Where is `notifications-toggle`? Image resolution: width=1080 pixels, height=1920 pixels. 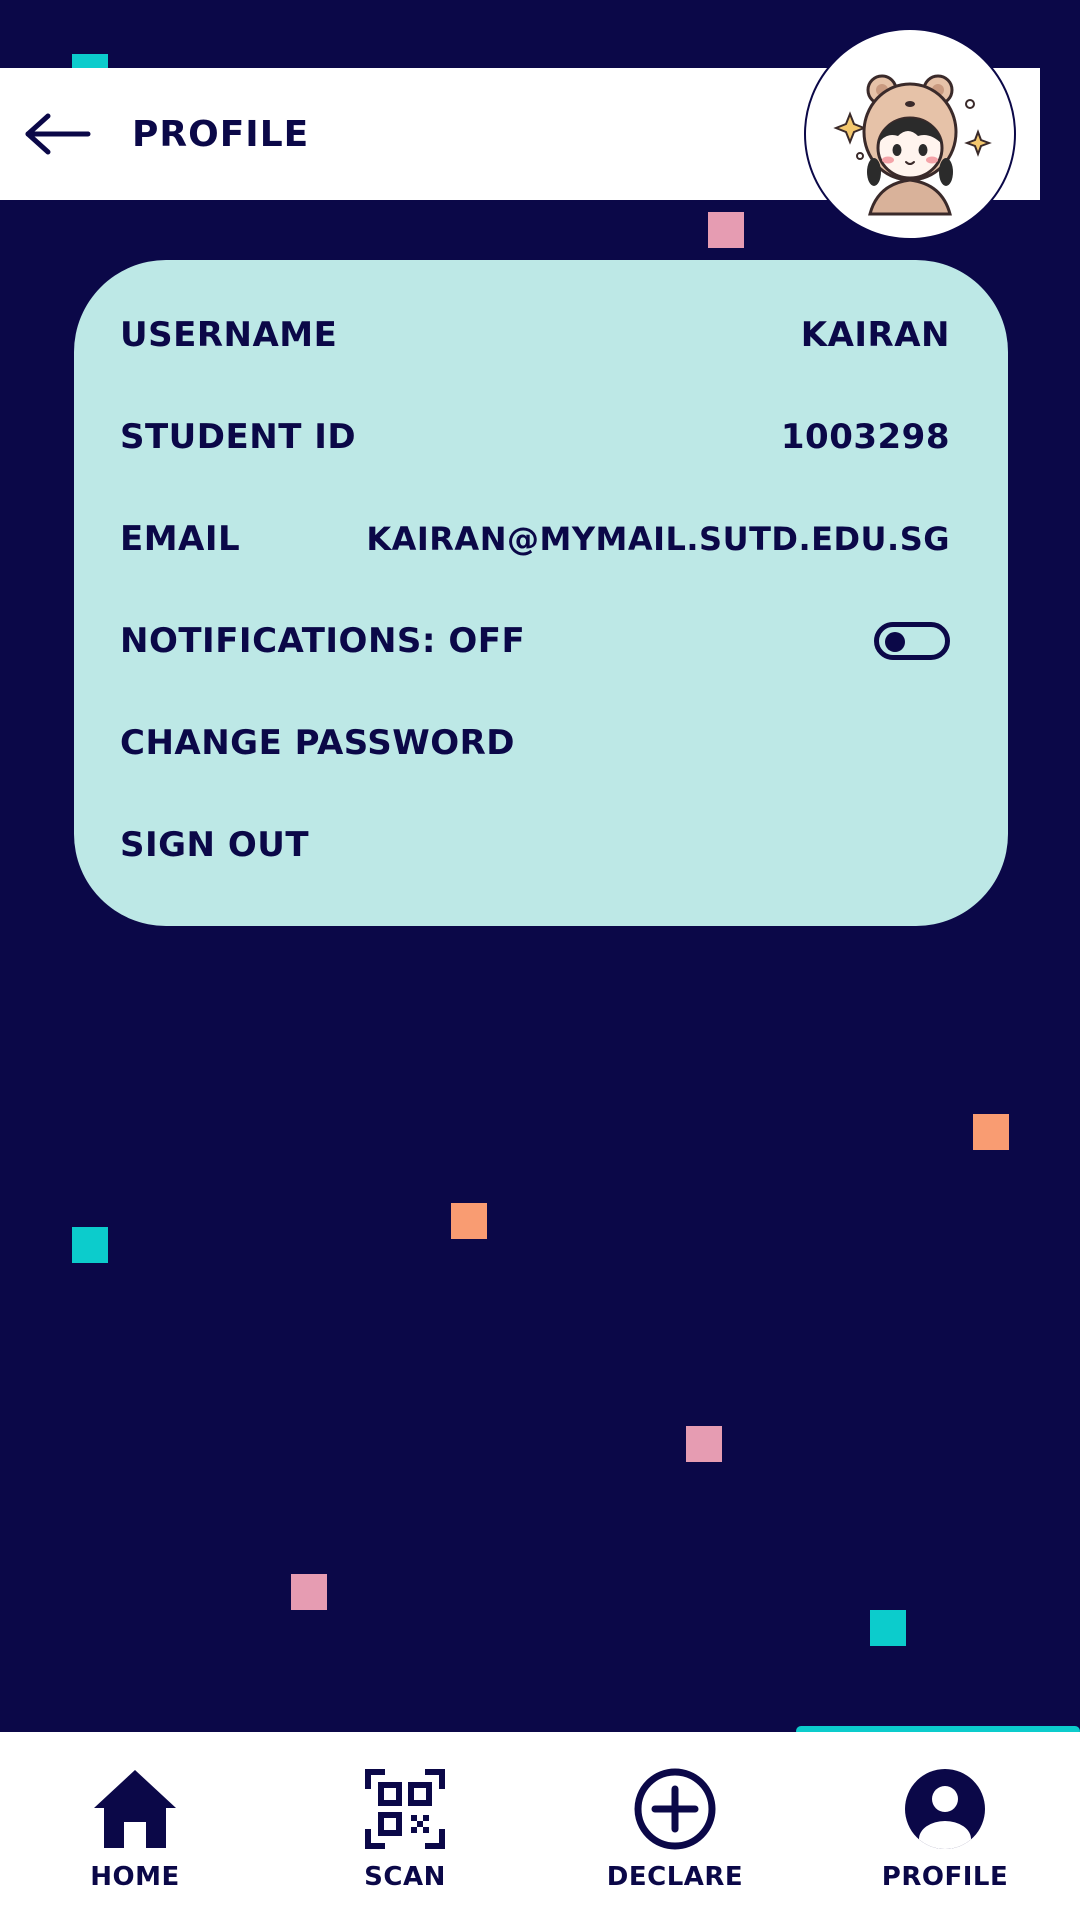
notifications-toggle is located at coordinates (912, 641).